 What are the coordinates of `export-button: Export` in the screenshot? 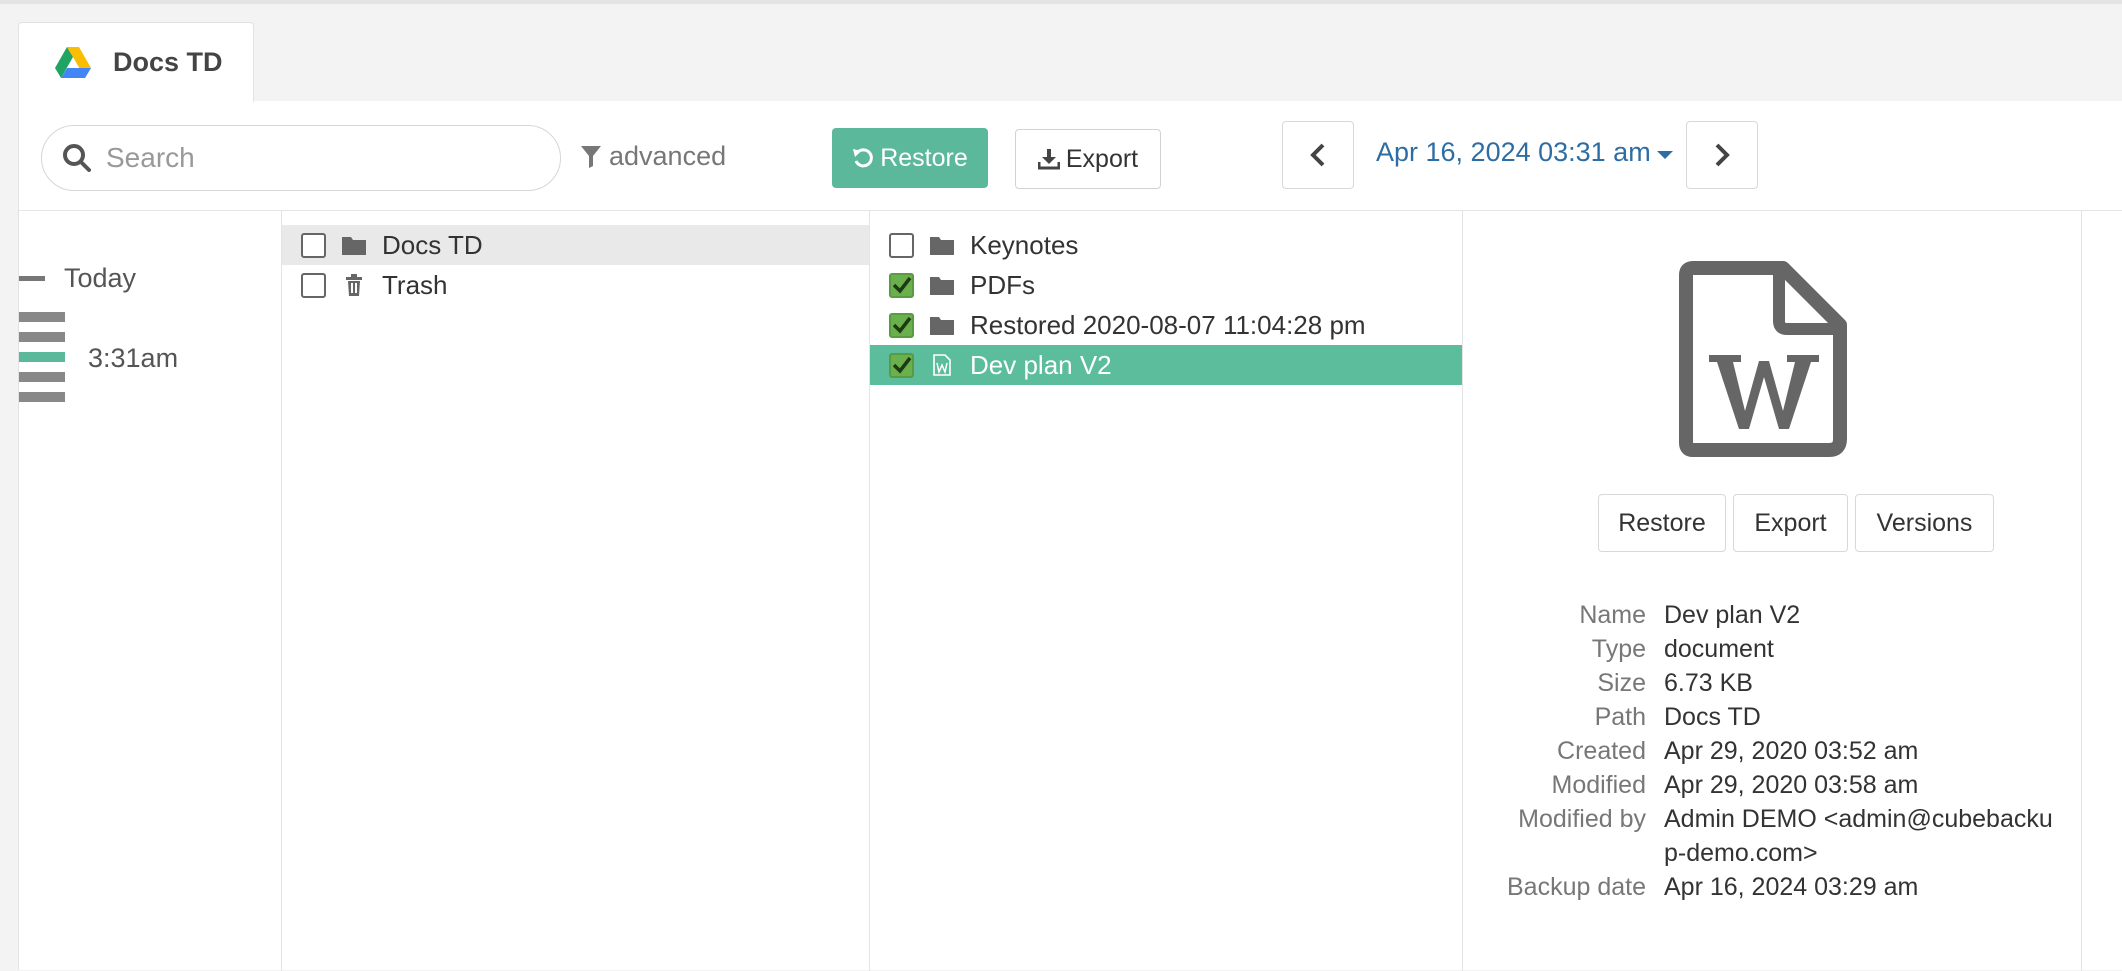 It's located at (1088, 159).